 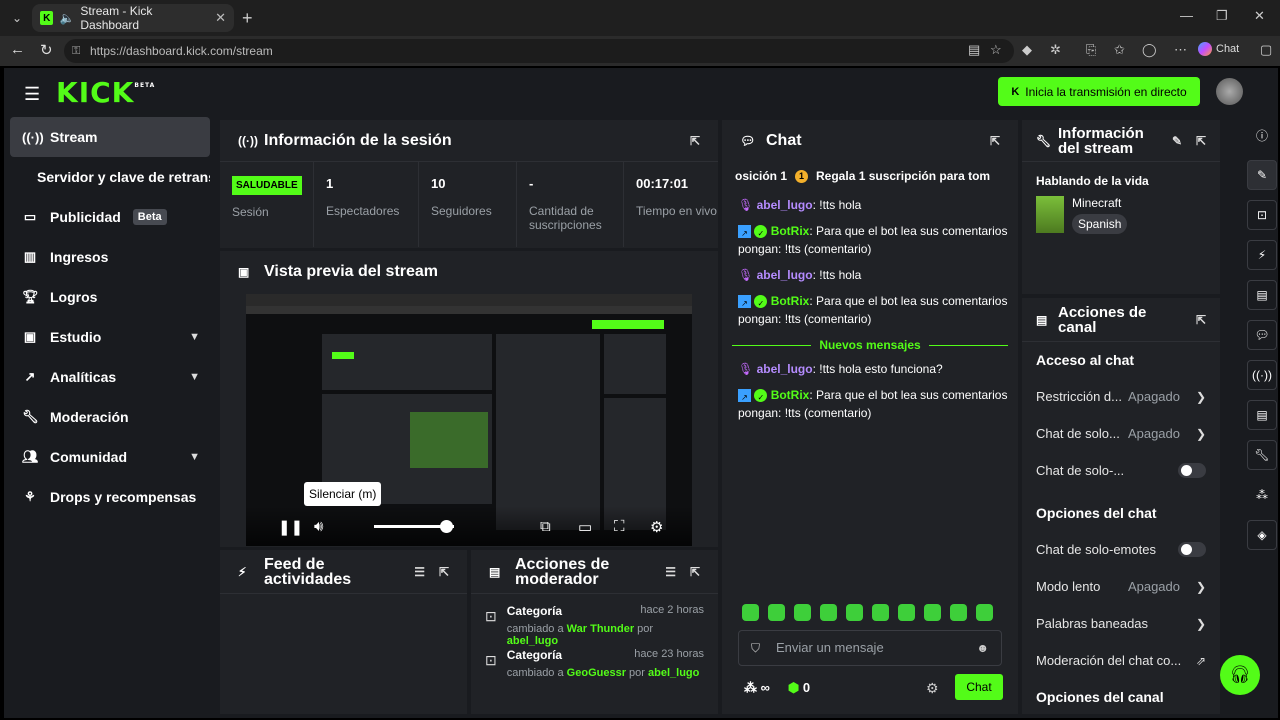 What do you see at coordinates (1262, 335) in the screenshot?
I see `chat-bubble-icon: 💬︎` at bounding box center [1262, 335].